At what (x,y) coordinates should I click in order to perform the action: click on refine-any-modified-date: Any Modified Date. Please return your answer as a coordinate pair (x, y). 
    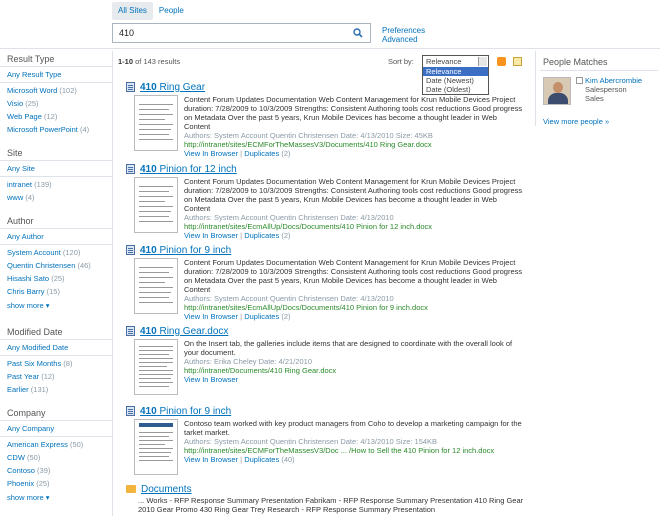
    Looking at the image, I should click on (56, 348).